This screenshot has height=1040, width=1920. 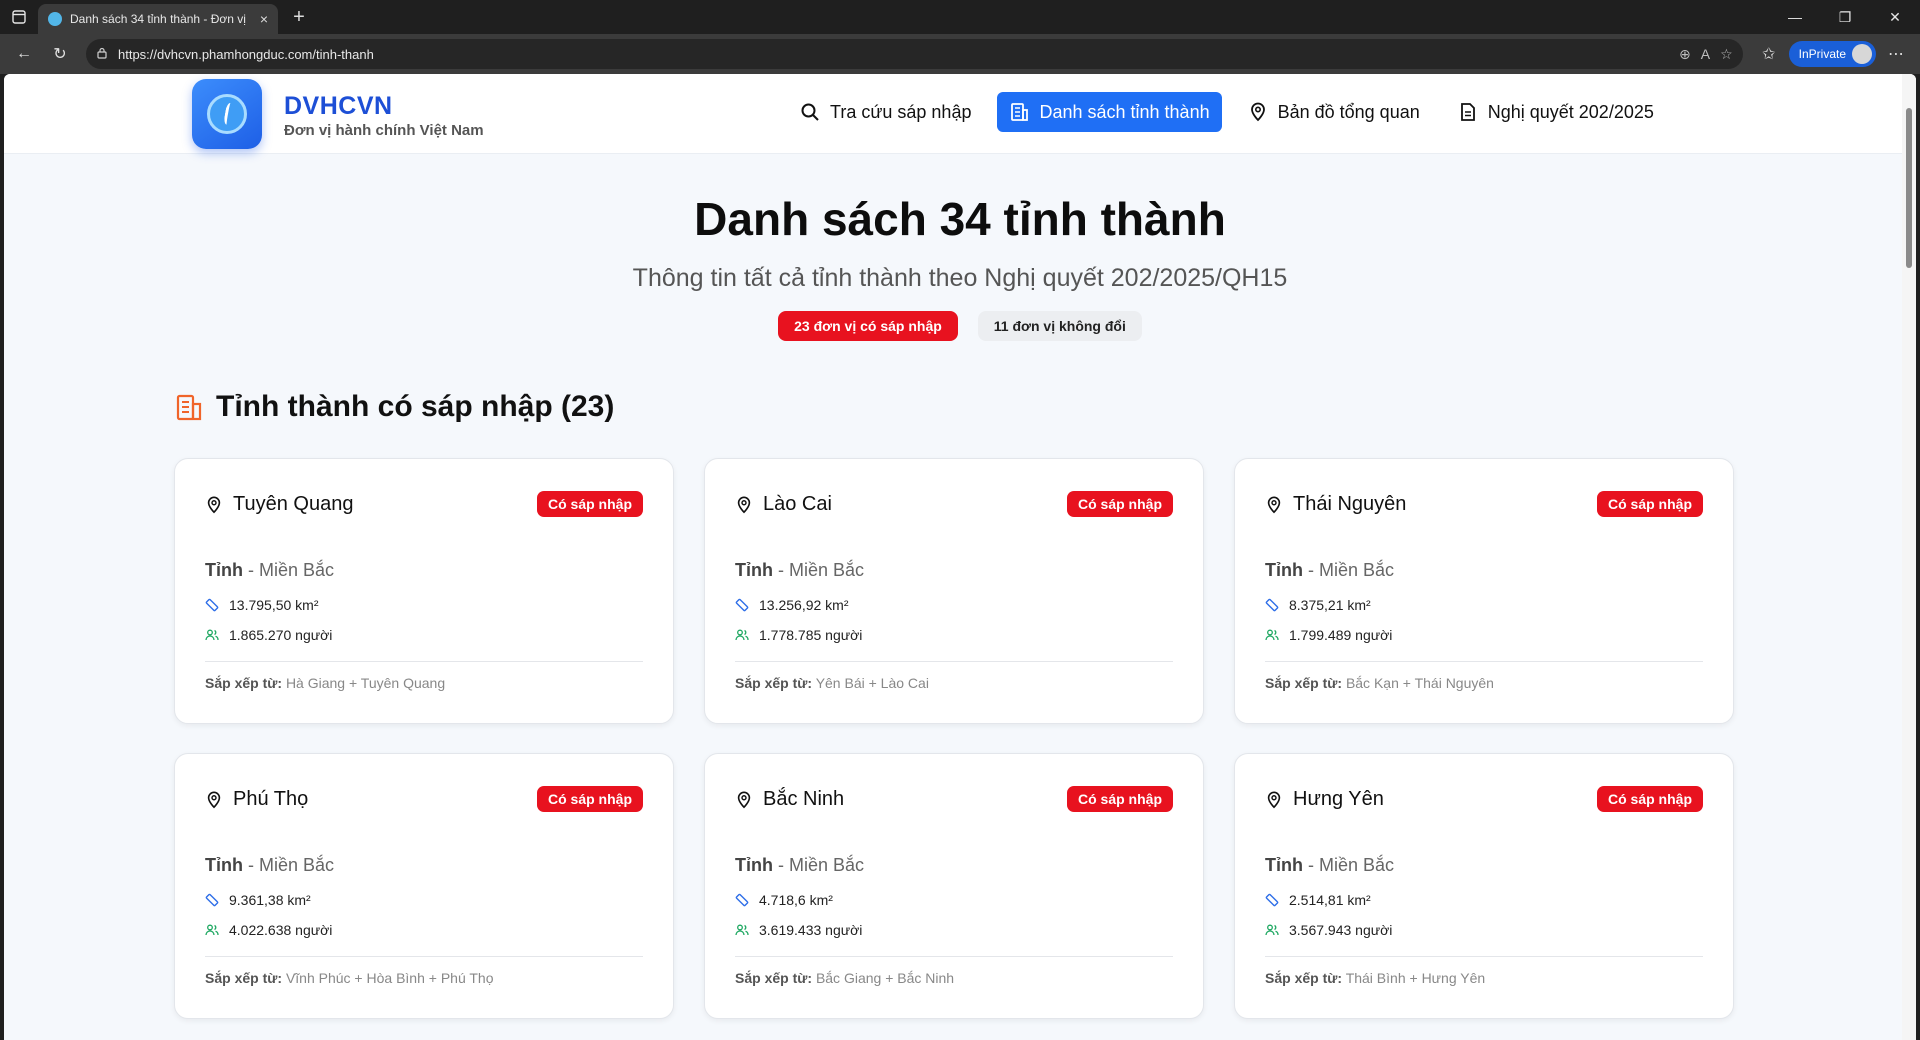 What do you see at coordinates (832, 683) in the screenshot?
I see `merged-from: Sắp xếp từ: Yên Bái + Lào Cai` at bounding box center [832, 683].